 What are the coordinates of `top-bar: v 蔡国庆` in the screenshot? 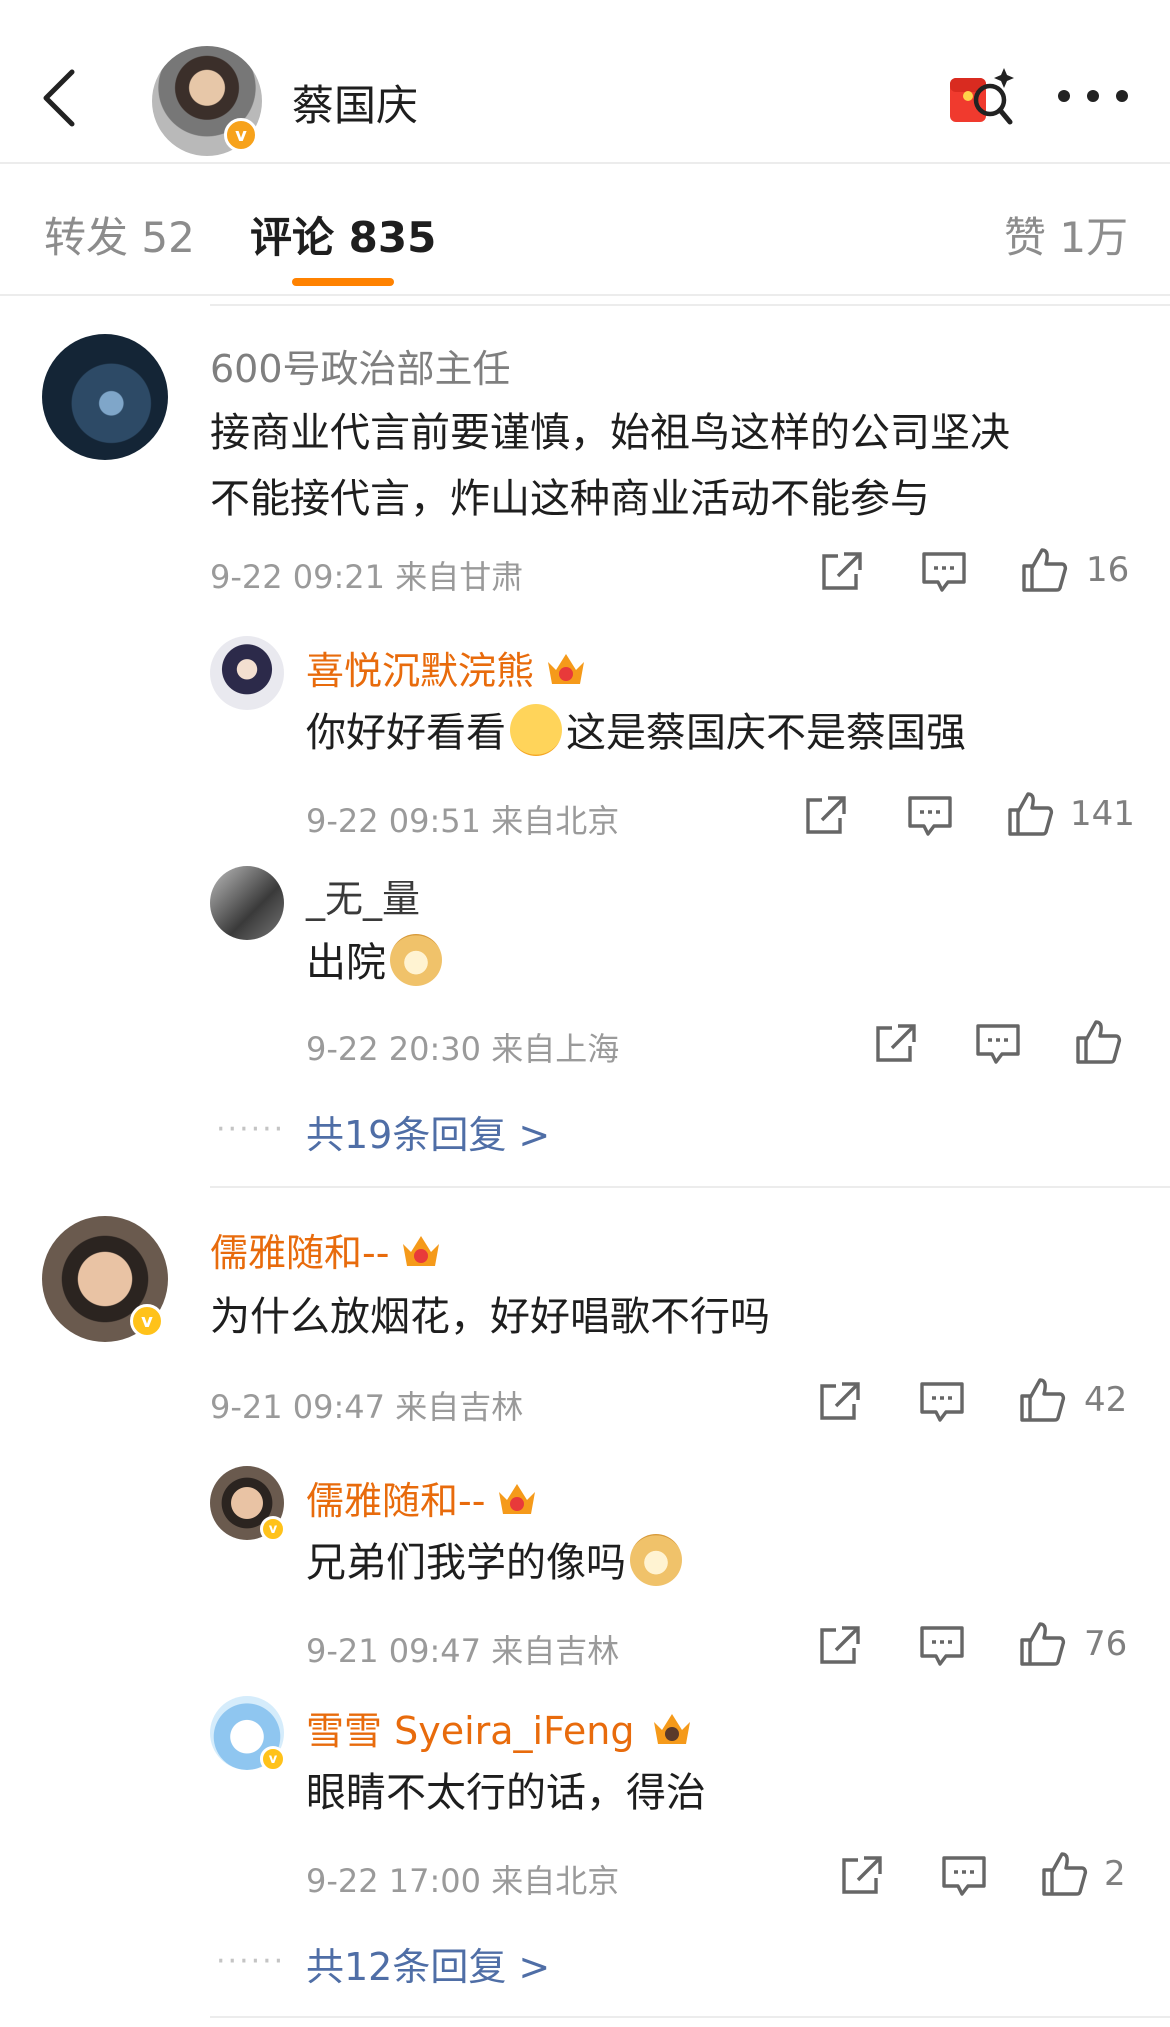 It's located at (585, 82).